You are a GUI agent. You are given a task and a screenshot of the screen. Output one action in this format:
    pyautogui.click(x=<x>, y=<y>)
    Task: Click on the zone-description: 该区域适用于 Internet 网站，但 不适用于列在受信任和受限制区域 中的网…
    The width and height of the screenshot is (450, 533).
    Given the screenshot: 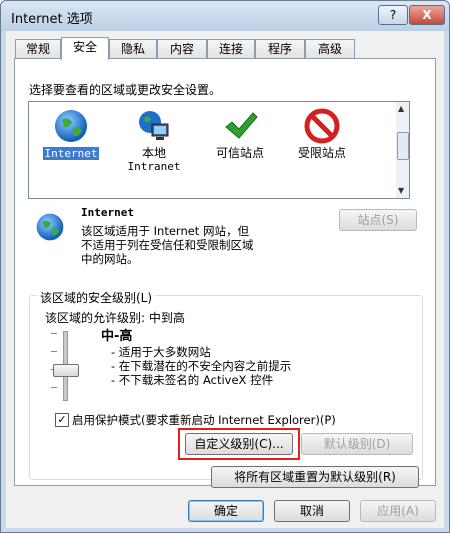 What is the action you would take?
    pyautogui.click(x=167, y=245)
    